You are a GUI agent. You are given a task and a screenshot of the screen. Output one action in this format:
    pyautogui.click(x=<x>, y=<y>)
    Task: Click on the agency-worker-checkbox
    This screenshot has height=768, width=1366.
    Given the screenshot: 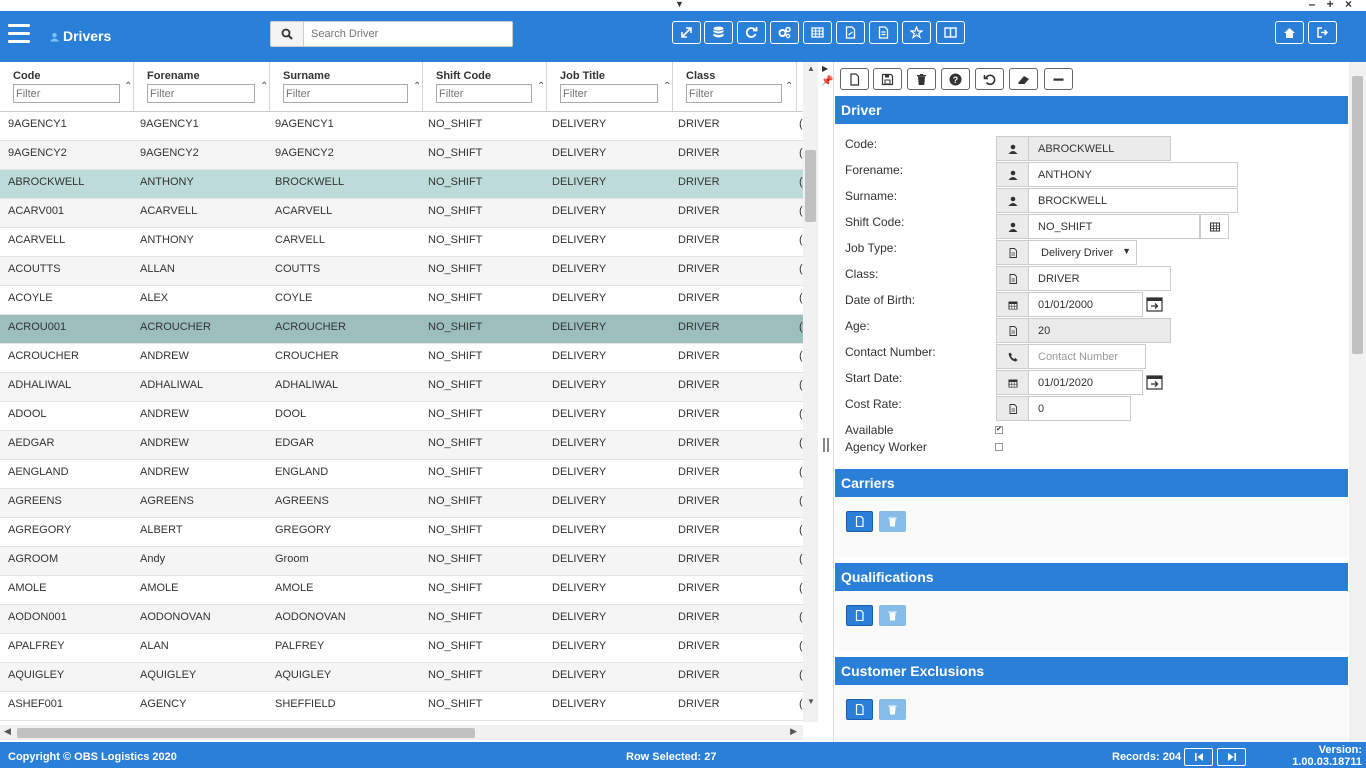 What is the action you would take?
    pyautogui.click(x=999, y=447)
    